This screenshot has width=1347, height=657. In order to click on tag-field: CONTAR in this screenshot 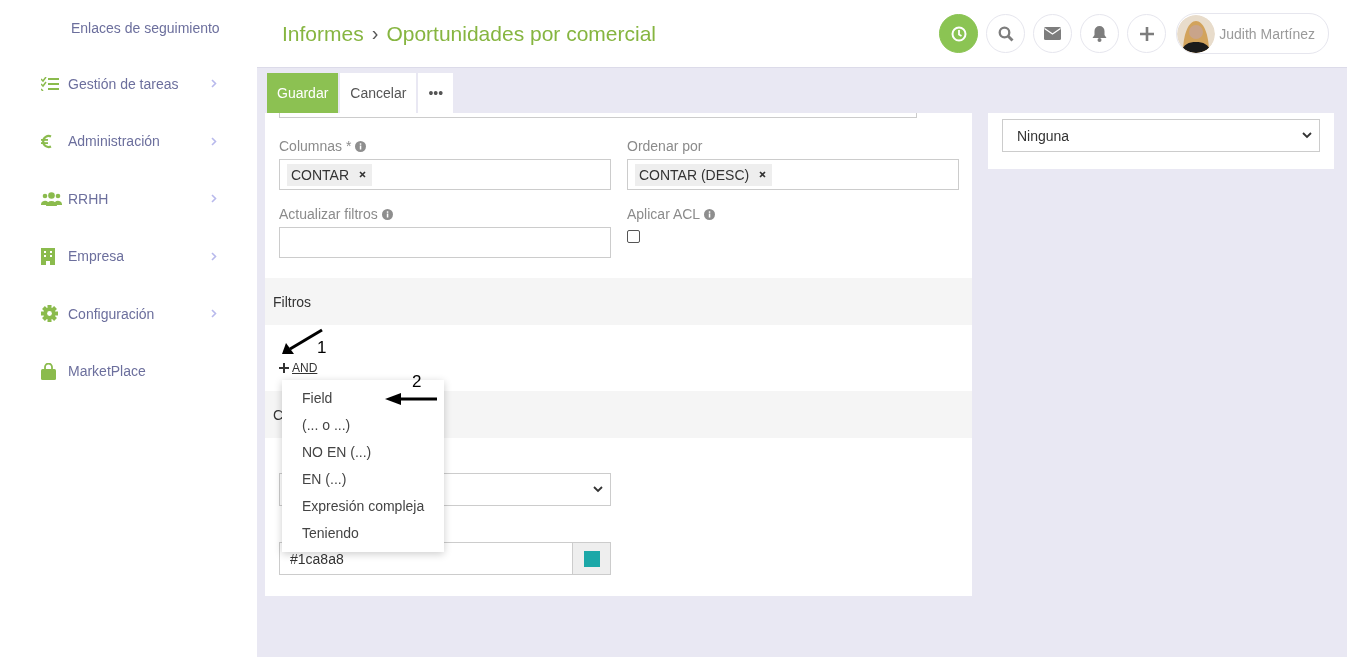, I will do `click(445, 174)`.